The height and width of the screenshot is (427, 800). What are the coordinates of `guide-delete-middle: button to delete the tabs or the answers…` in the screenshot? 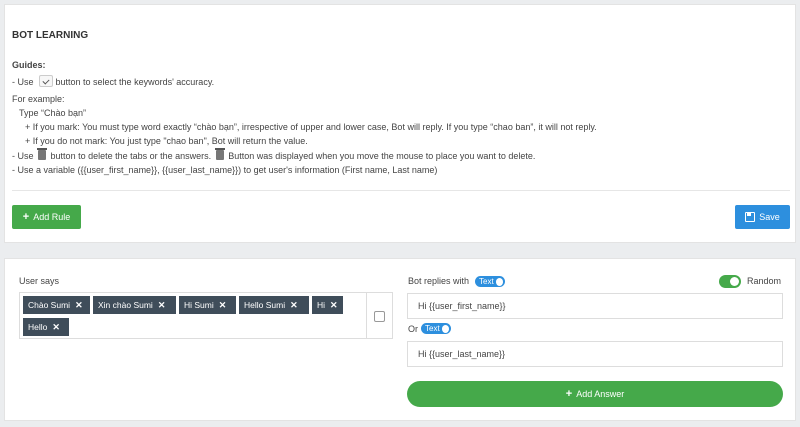 It's located at (131, 156).